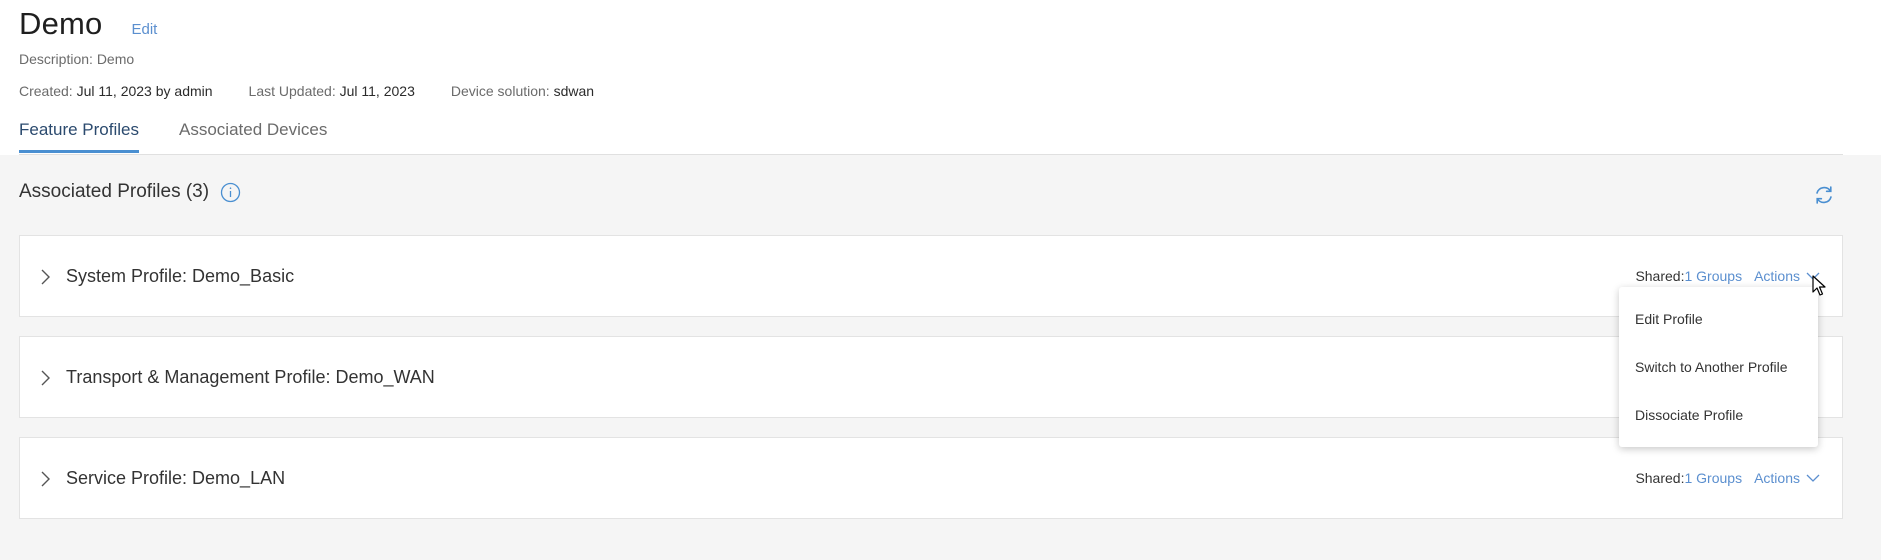 This screenshot has height=560, width=1881. What do you see at coordinates (1718, 323) in the screenshot?
I see `menu-item-edit-profile: Edit Profile` at bounding box center [1718, 323].